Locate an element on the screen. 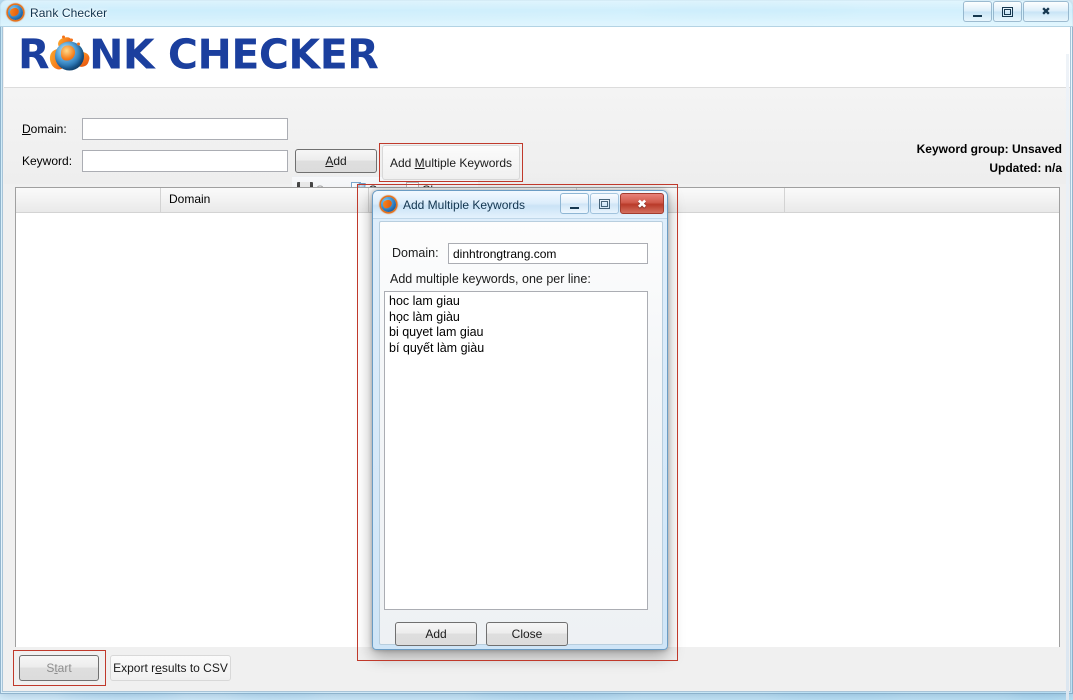  add-multiple-keywords-button: Add Multiple Keywords is located at coordinates (451, 162).